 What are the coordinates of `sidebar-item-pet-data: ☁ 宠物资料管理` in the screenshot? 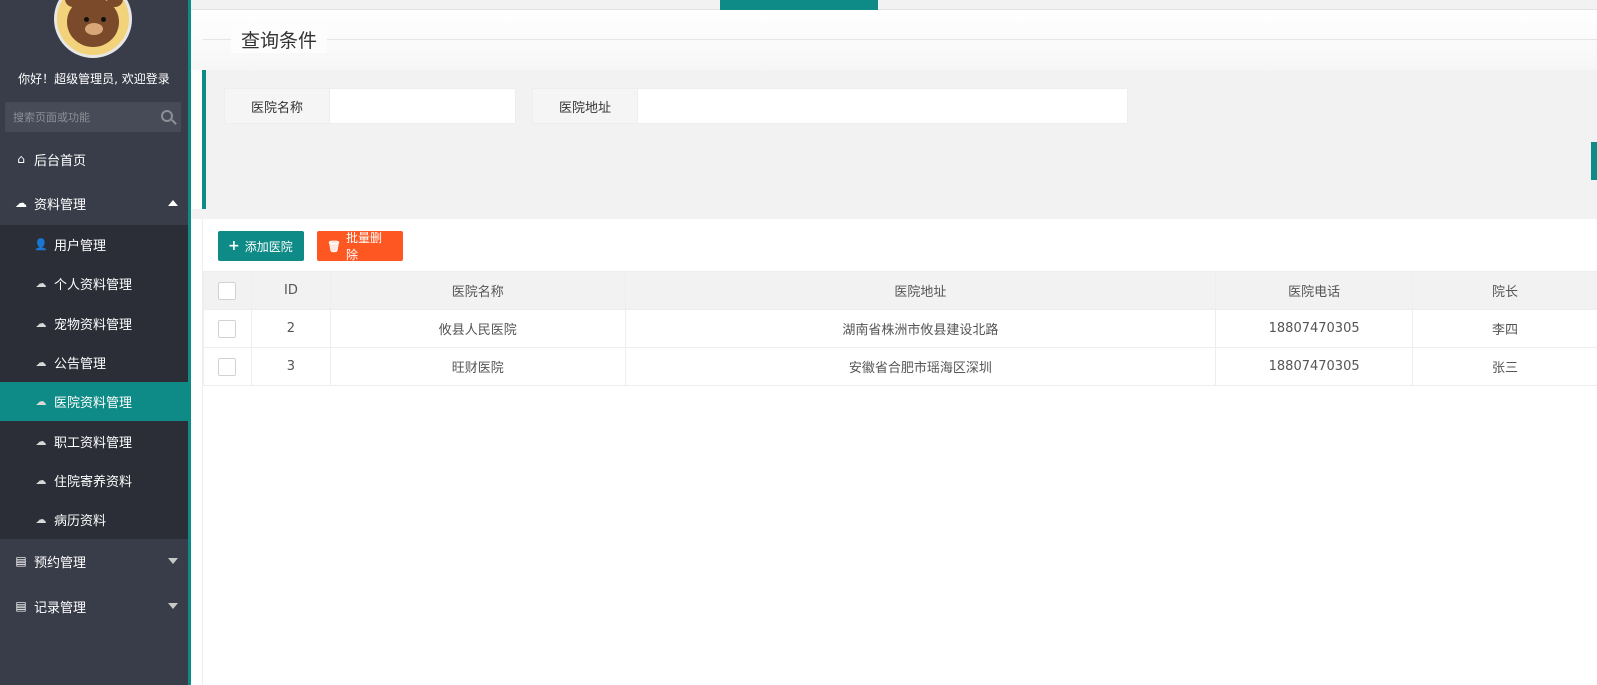 It's located at (94, 323).